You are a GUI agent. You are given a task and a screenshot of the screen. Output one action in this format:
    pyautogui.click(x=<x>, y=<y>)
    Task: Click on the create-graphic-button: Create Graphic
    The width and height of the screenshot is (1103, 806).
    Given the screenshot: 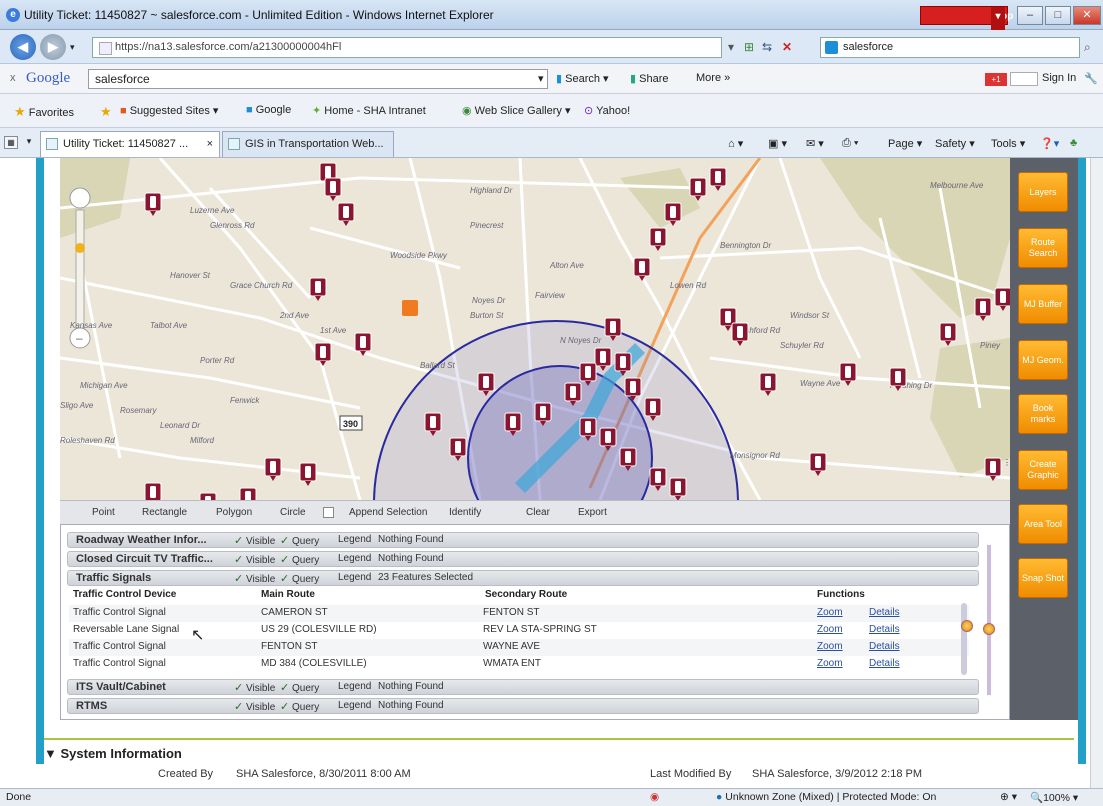 What is the action you would take?
    pyautogui.click(x=1043, y=470)
    